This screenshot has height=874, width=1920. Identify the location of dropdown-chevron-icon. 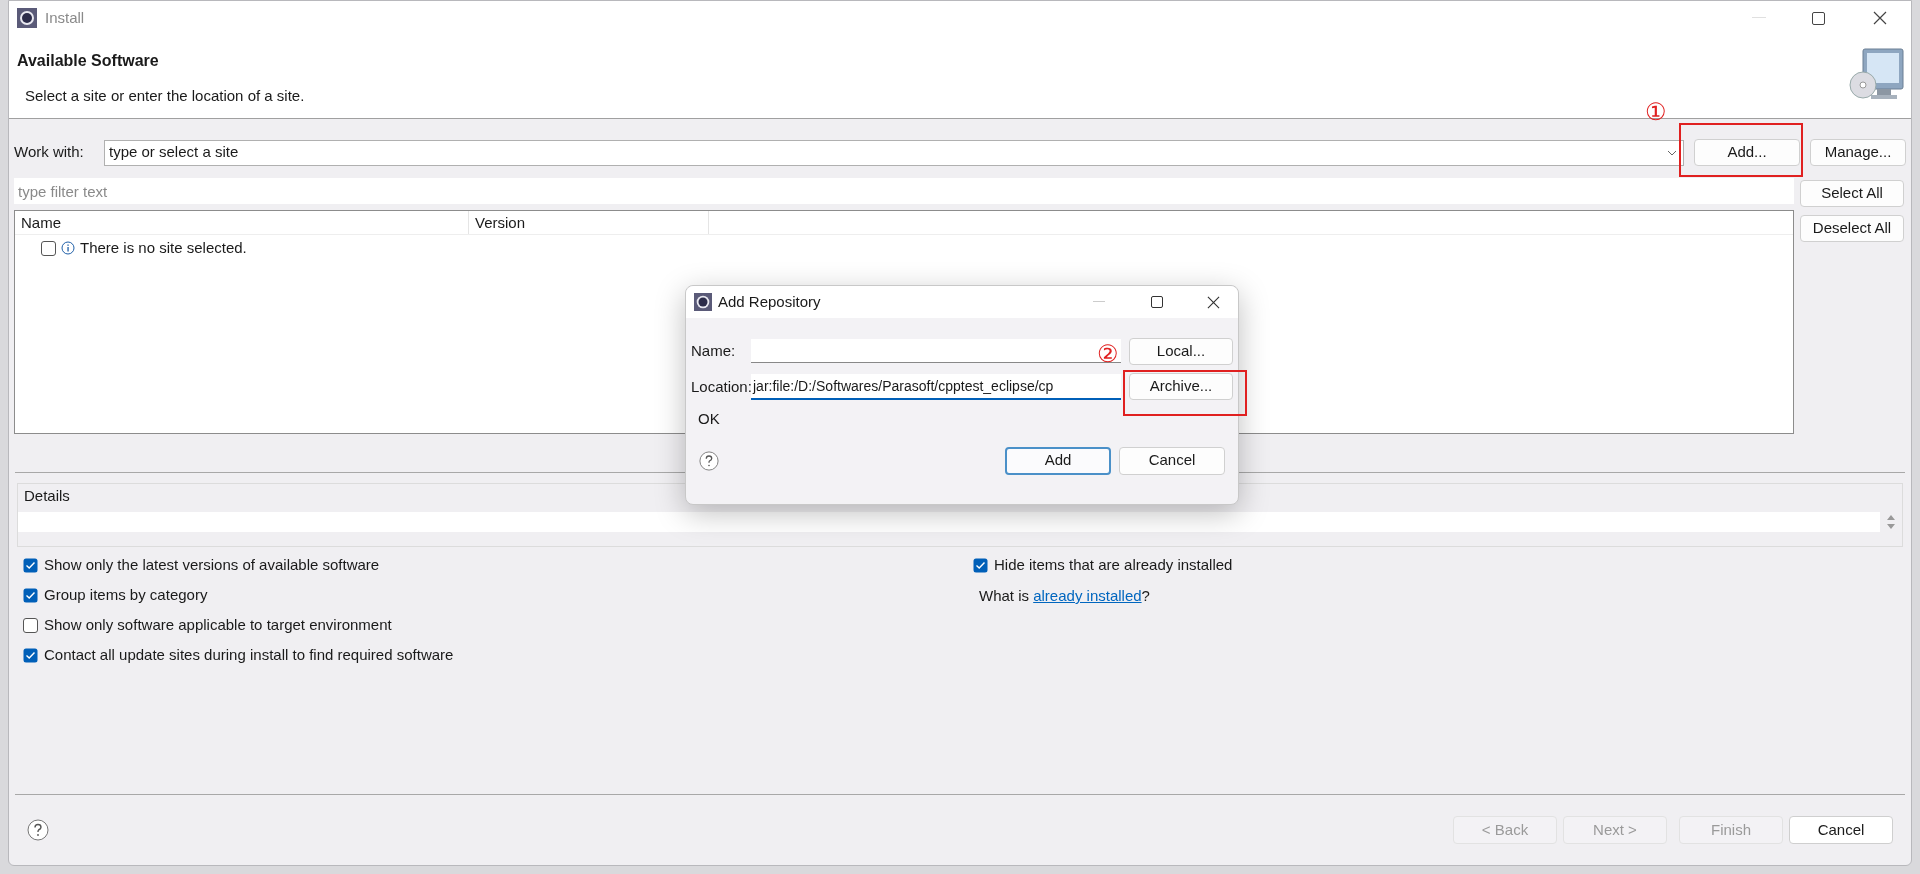
(1672, 152).